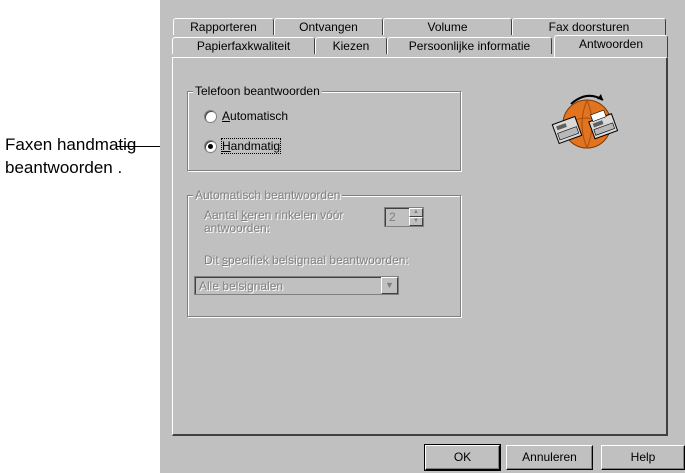 This screenshot has width=685, height=473. What do you see at coordinates (643, 457) in the screenshot?
I see `help-button: Help` at bounding box center [643, 457].